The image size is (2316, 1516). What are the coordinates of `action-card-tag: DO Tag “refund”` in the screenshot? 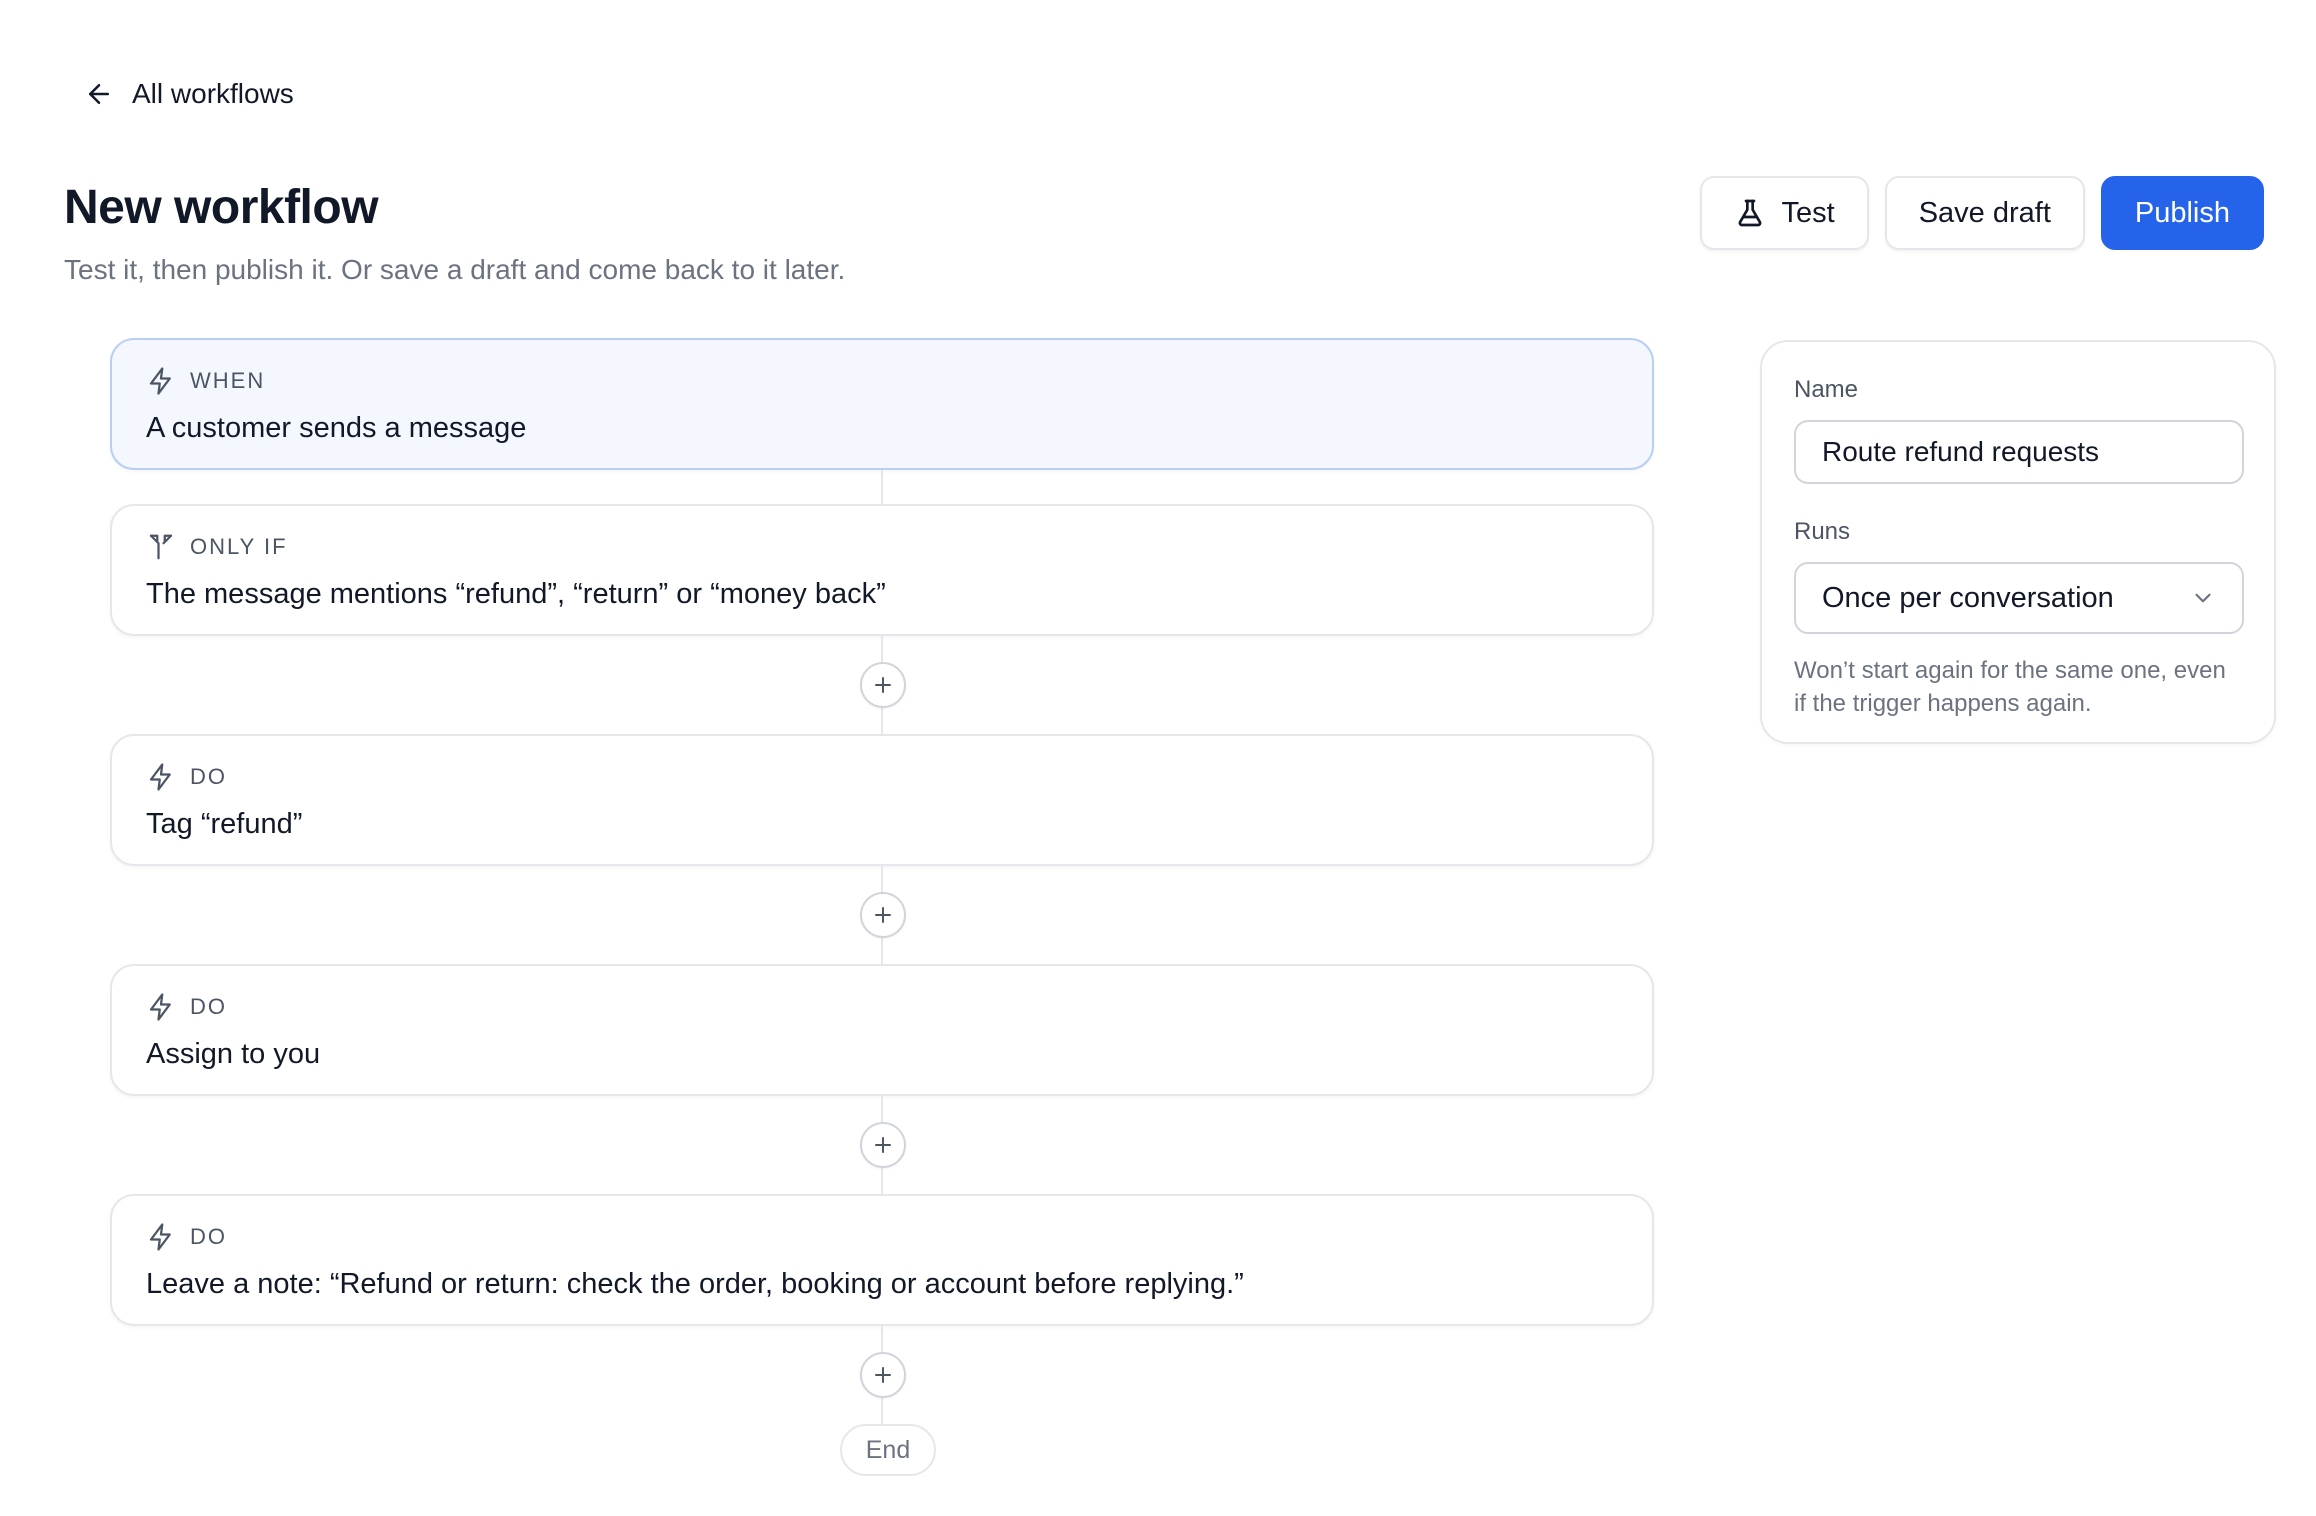 It's located at (882, 800).